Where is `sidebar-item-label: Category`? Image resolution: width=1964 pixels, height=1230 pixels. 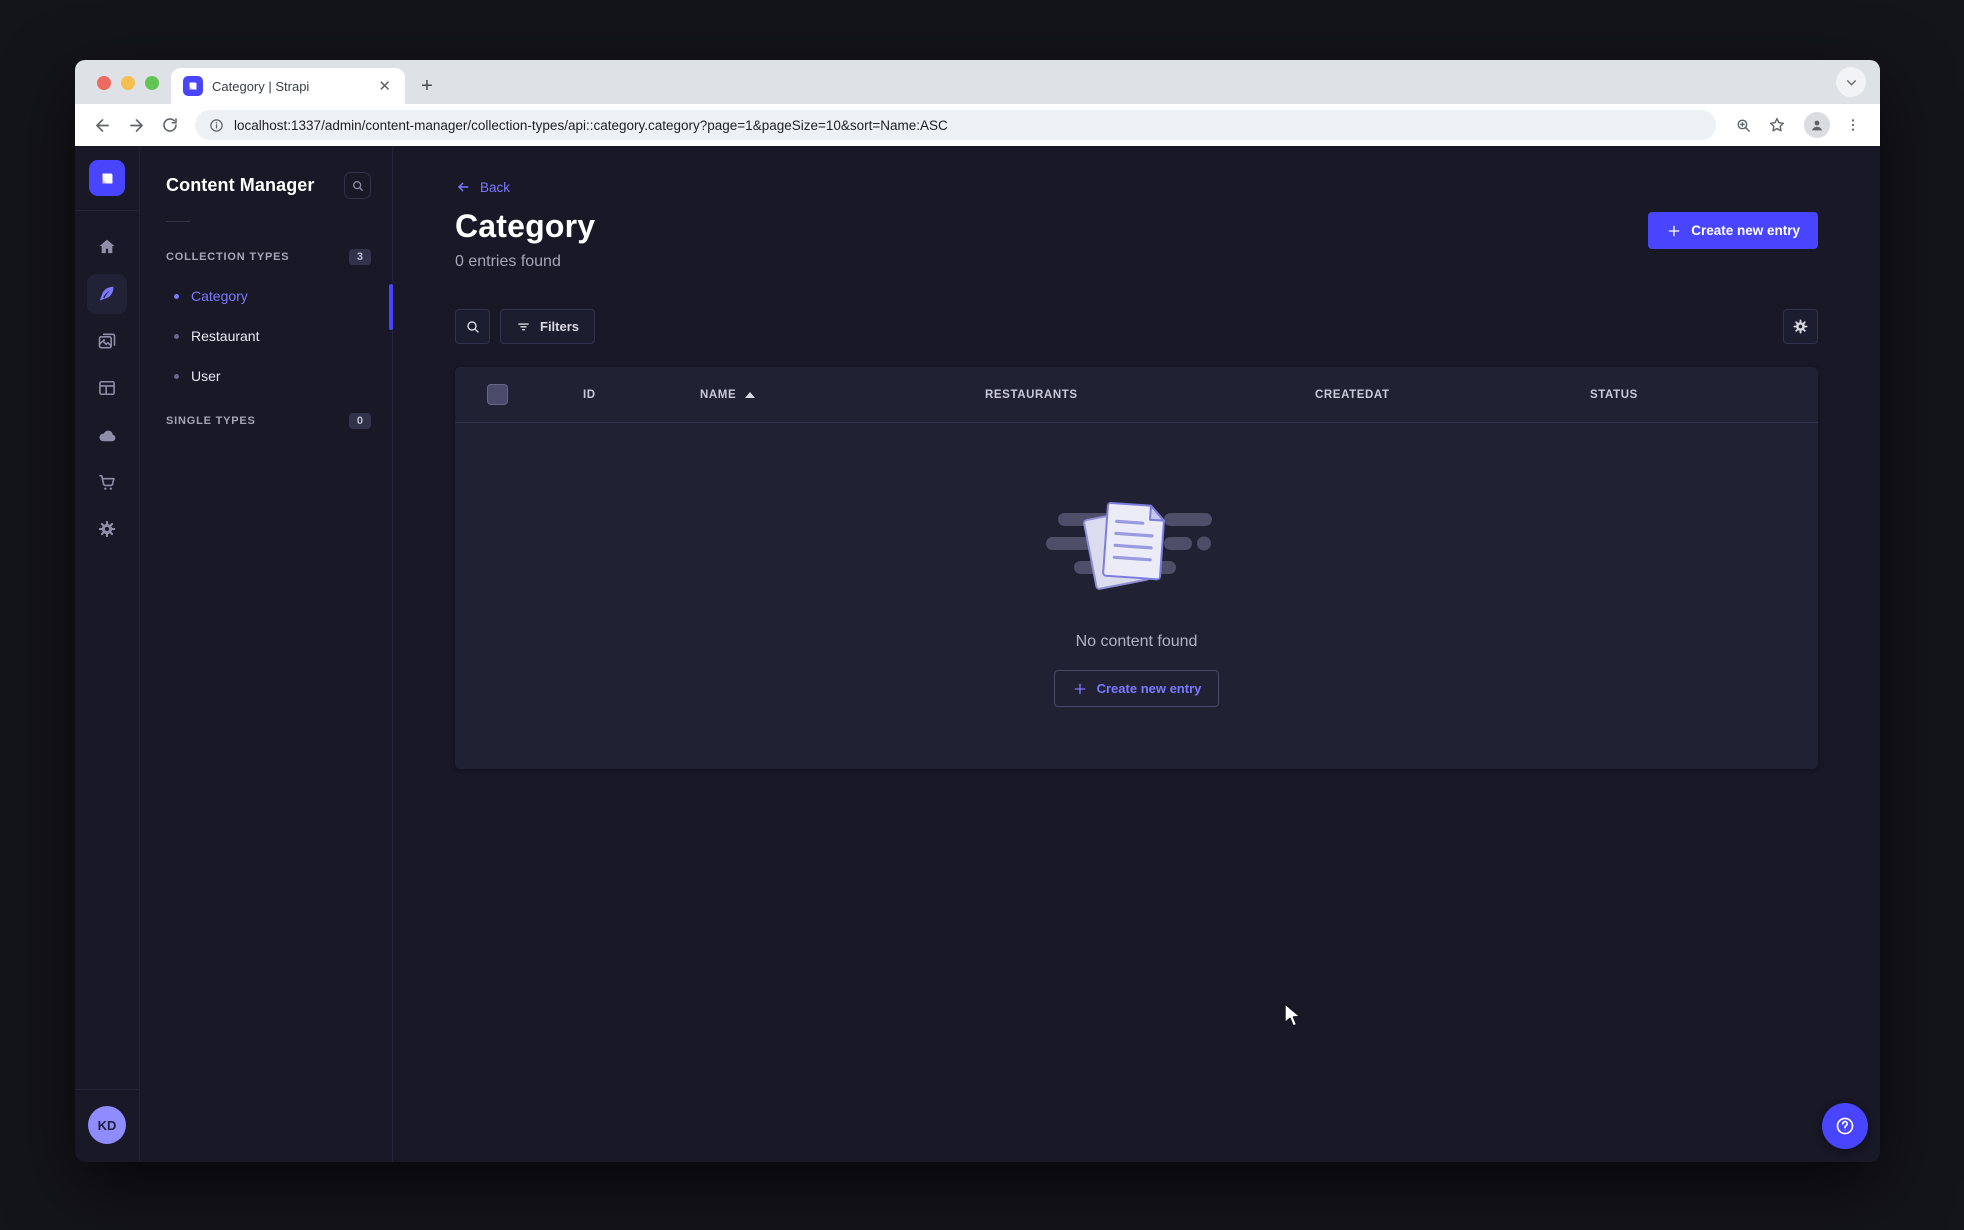 sidebar-item-label: Category is located at coordinates (219, 296).